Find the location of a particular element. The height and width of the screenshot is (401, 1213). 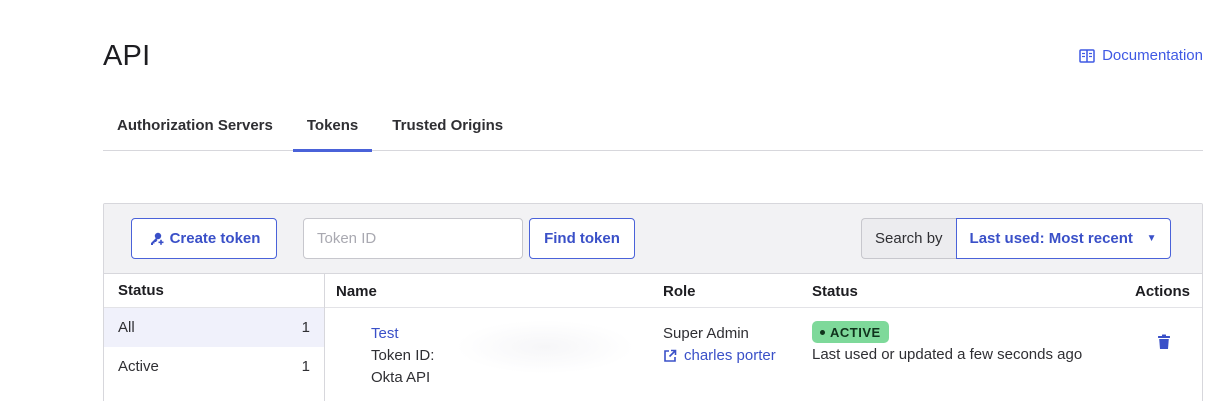

page-title: API is located at coordinates (127, 56).